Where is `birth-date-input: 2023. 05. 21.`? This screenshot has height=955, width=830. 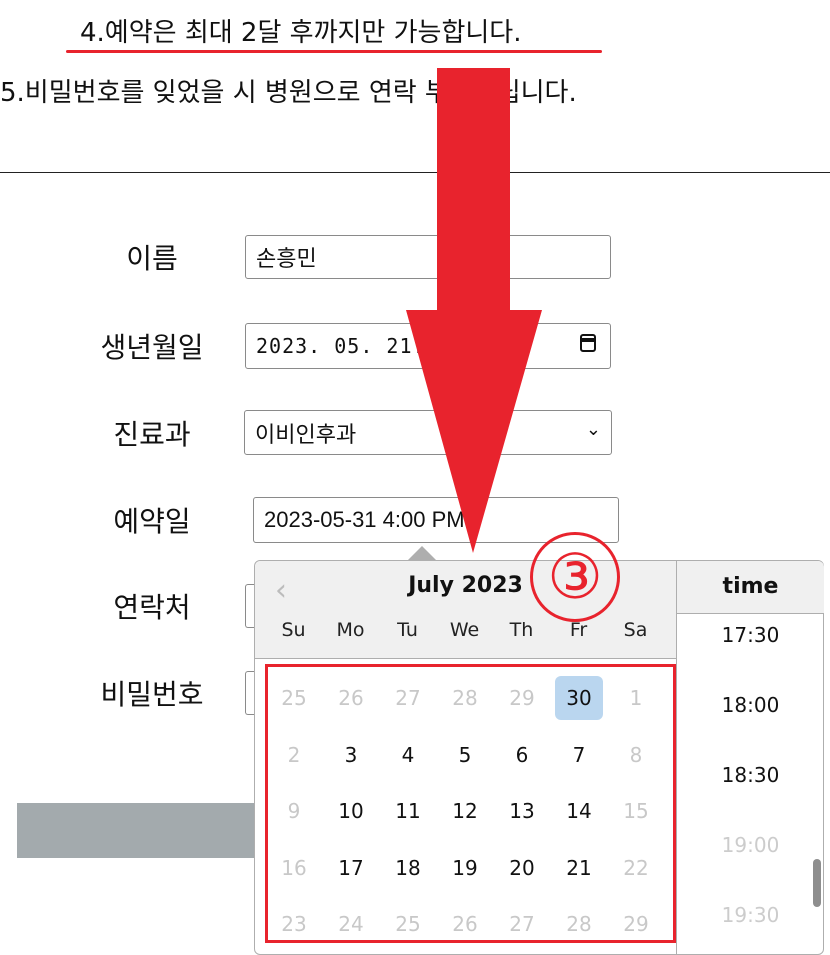 birth-date-input: 2023. 05. 21. is located at coordinates (428, 346).